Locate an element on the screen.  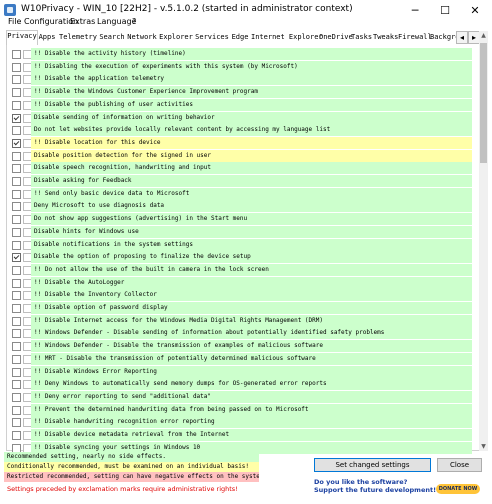
tab-internet-explorer: Internet Explorer is located at coordinates (287, 38).